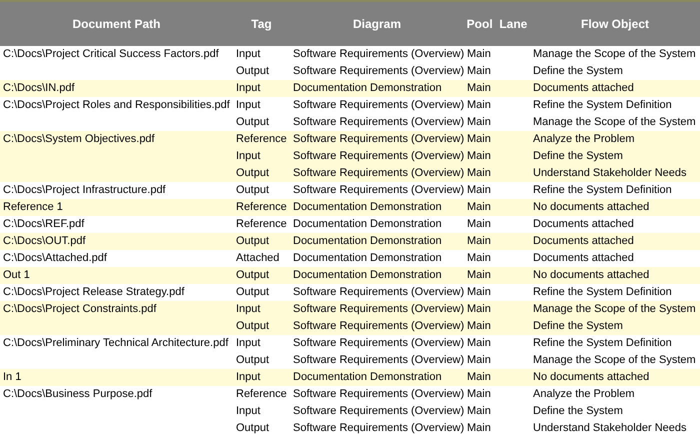 The image size is (700, 434). What do you see at coordinates (44, 241) in the screenshot?
I see `document-path: C:\Docs\OUT.pdf` at bounding box center [44, 241].